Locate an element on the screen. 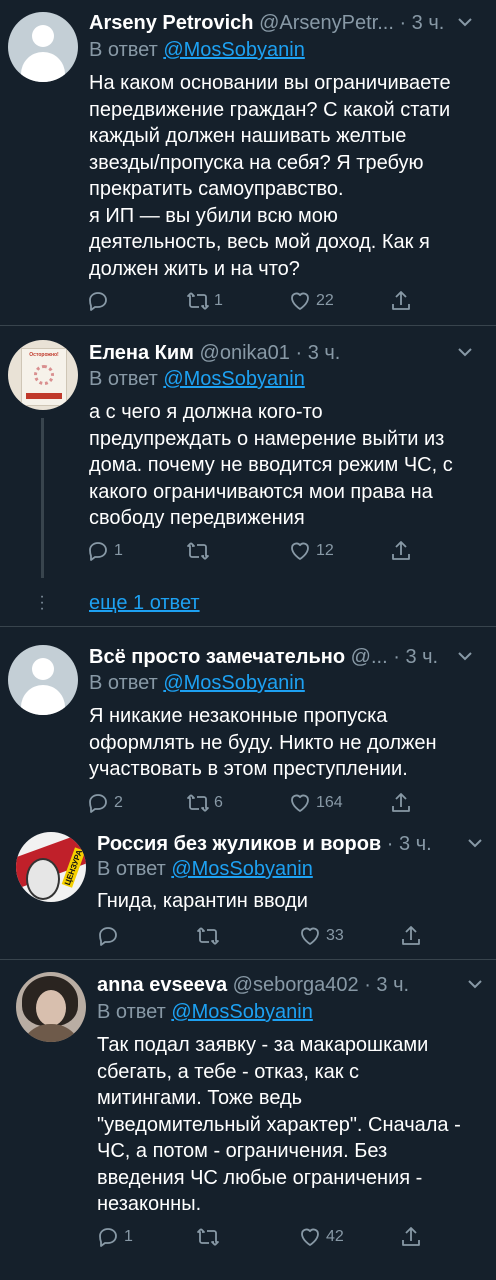 Image resolution: width=496 pixels, height=1280 pixels. more-replies-dots: · · · is located at coordinates (42, 602).